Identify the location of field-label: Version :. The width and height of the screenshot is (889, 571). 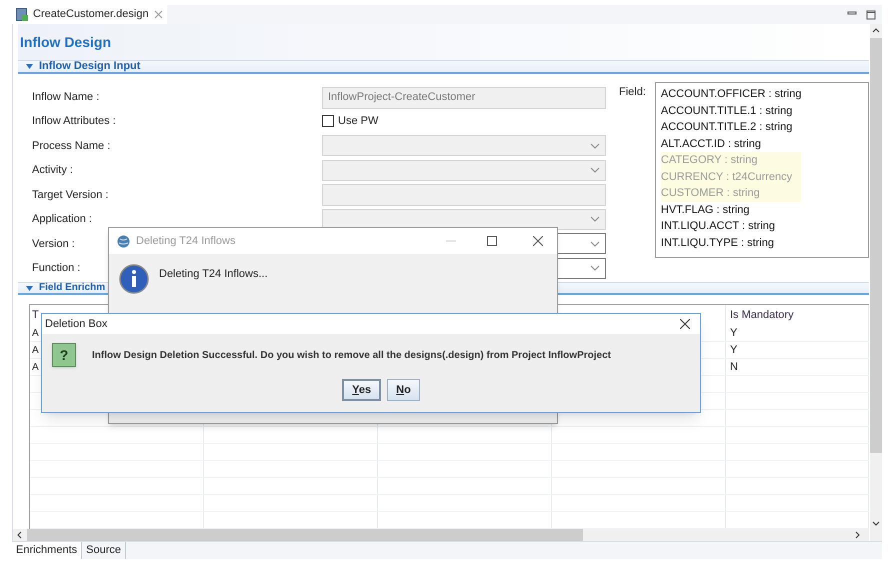
(53, 244).